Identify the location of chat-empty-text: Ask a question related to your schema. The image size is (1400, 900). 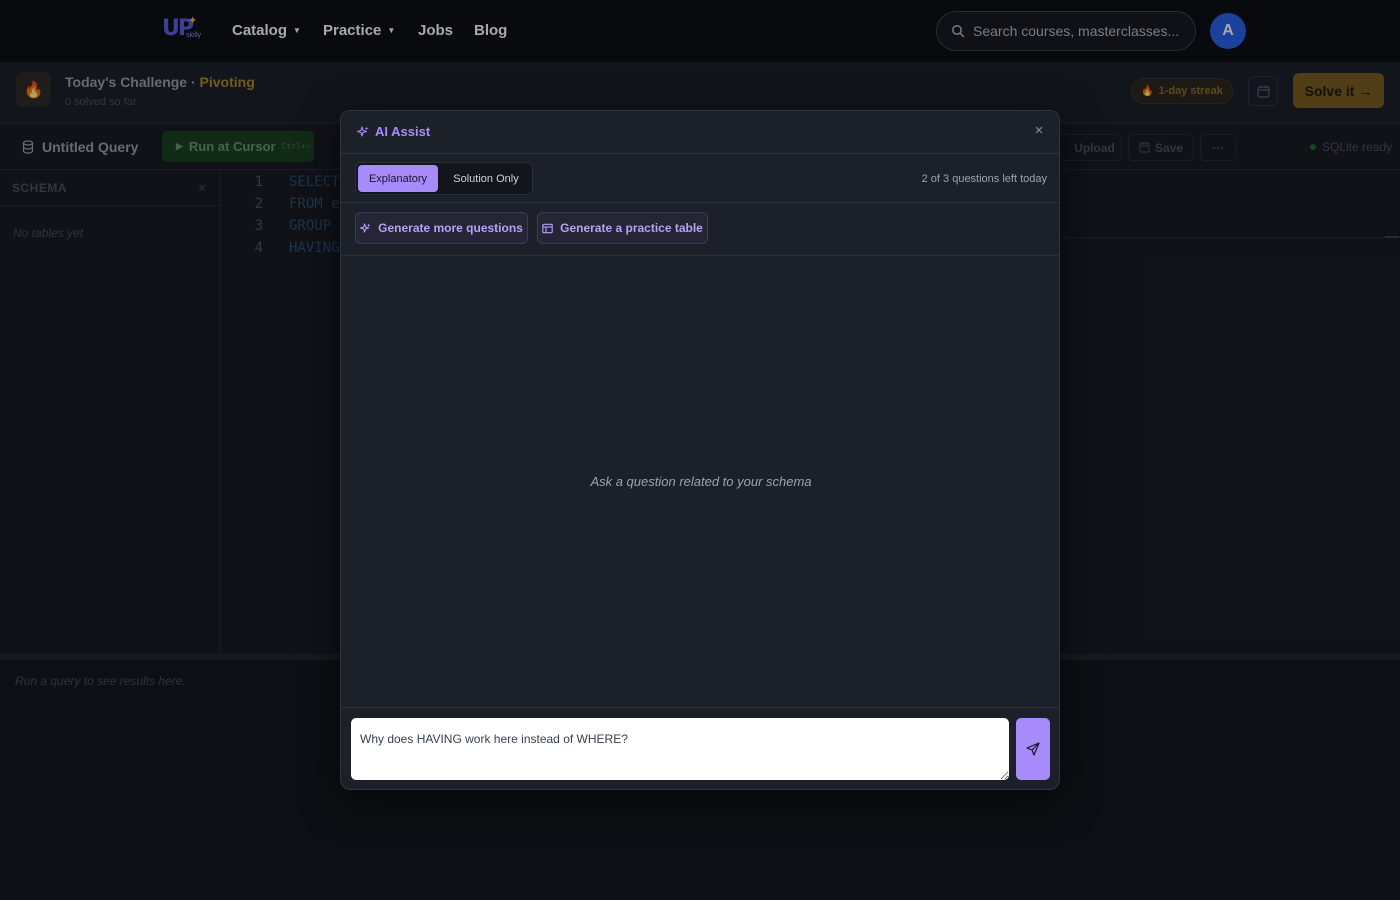
(701, 481).